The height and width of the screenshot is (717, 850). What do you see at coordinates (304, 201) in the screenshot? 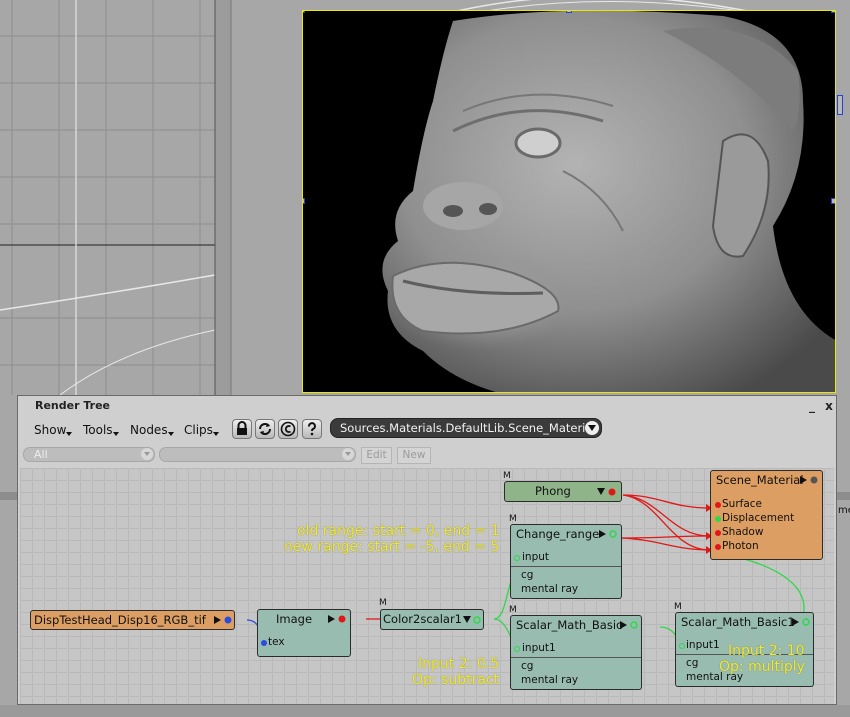
I see `frame-handle-mid-left` at bounding box center [304, 201].